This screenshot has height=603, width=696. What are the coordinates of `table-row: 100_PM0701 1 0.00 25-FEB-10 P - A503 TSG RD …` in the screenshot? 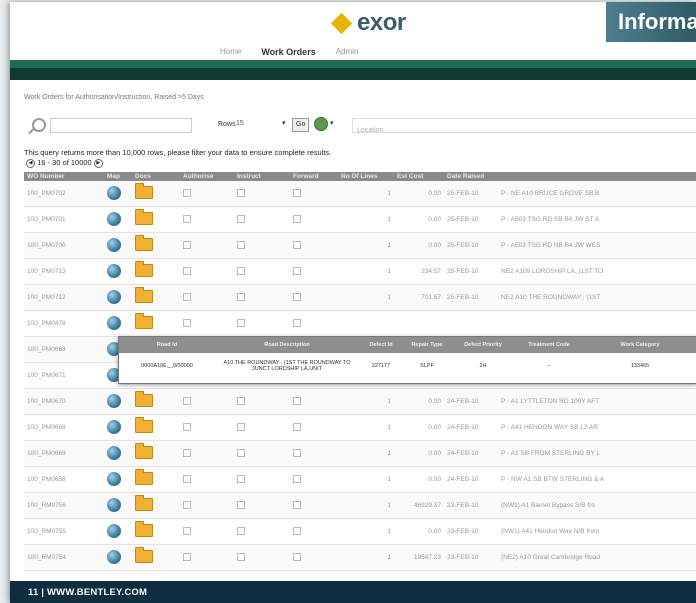 It's located at (360, 219).